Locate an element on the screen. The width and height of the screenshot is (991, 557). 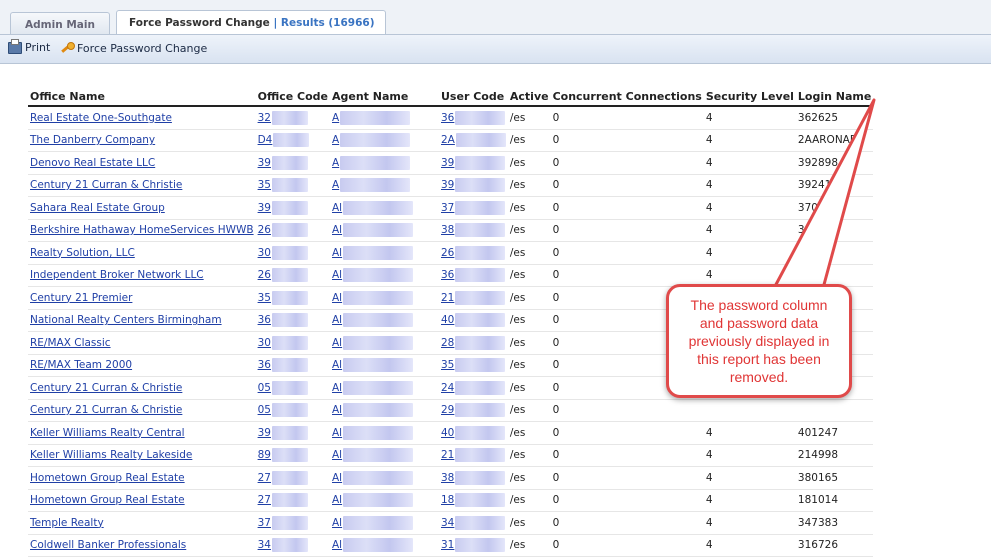
office-code-link: 34 is located at coordinates (264, 545).